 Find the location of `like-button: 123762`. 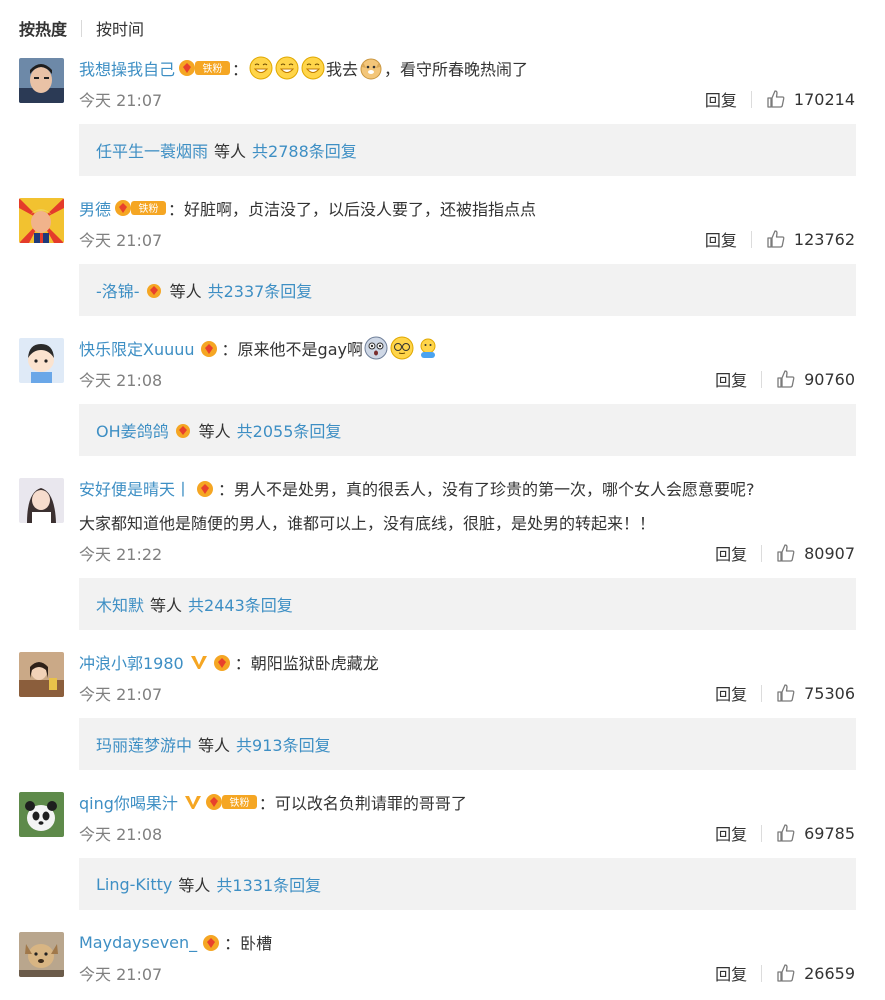

like-button: 123762 is located at coordinates (810, 239).